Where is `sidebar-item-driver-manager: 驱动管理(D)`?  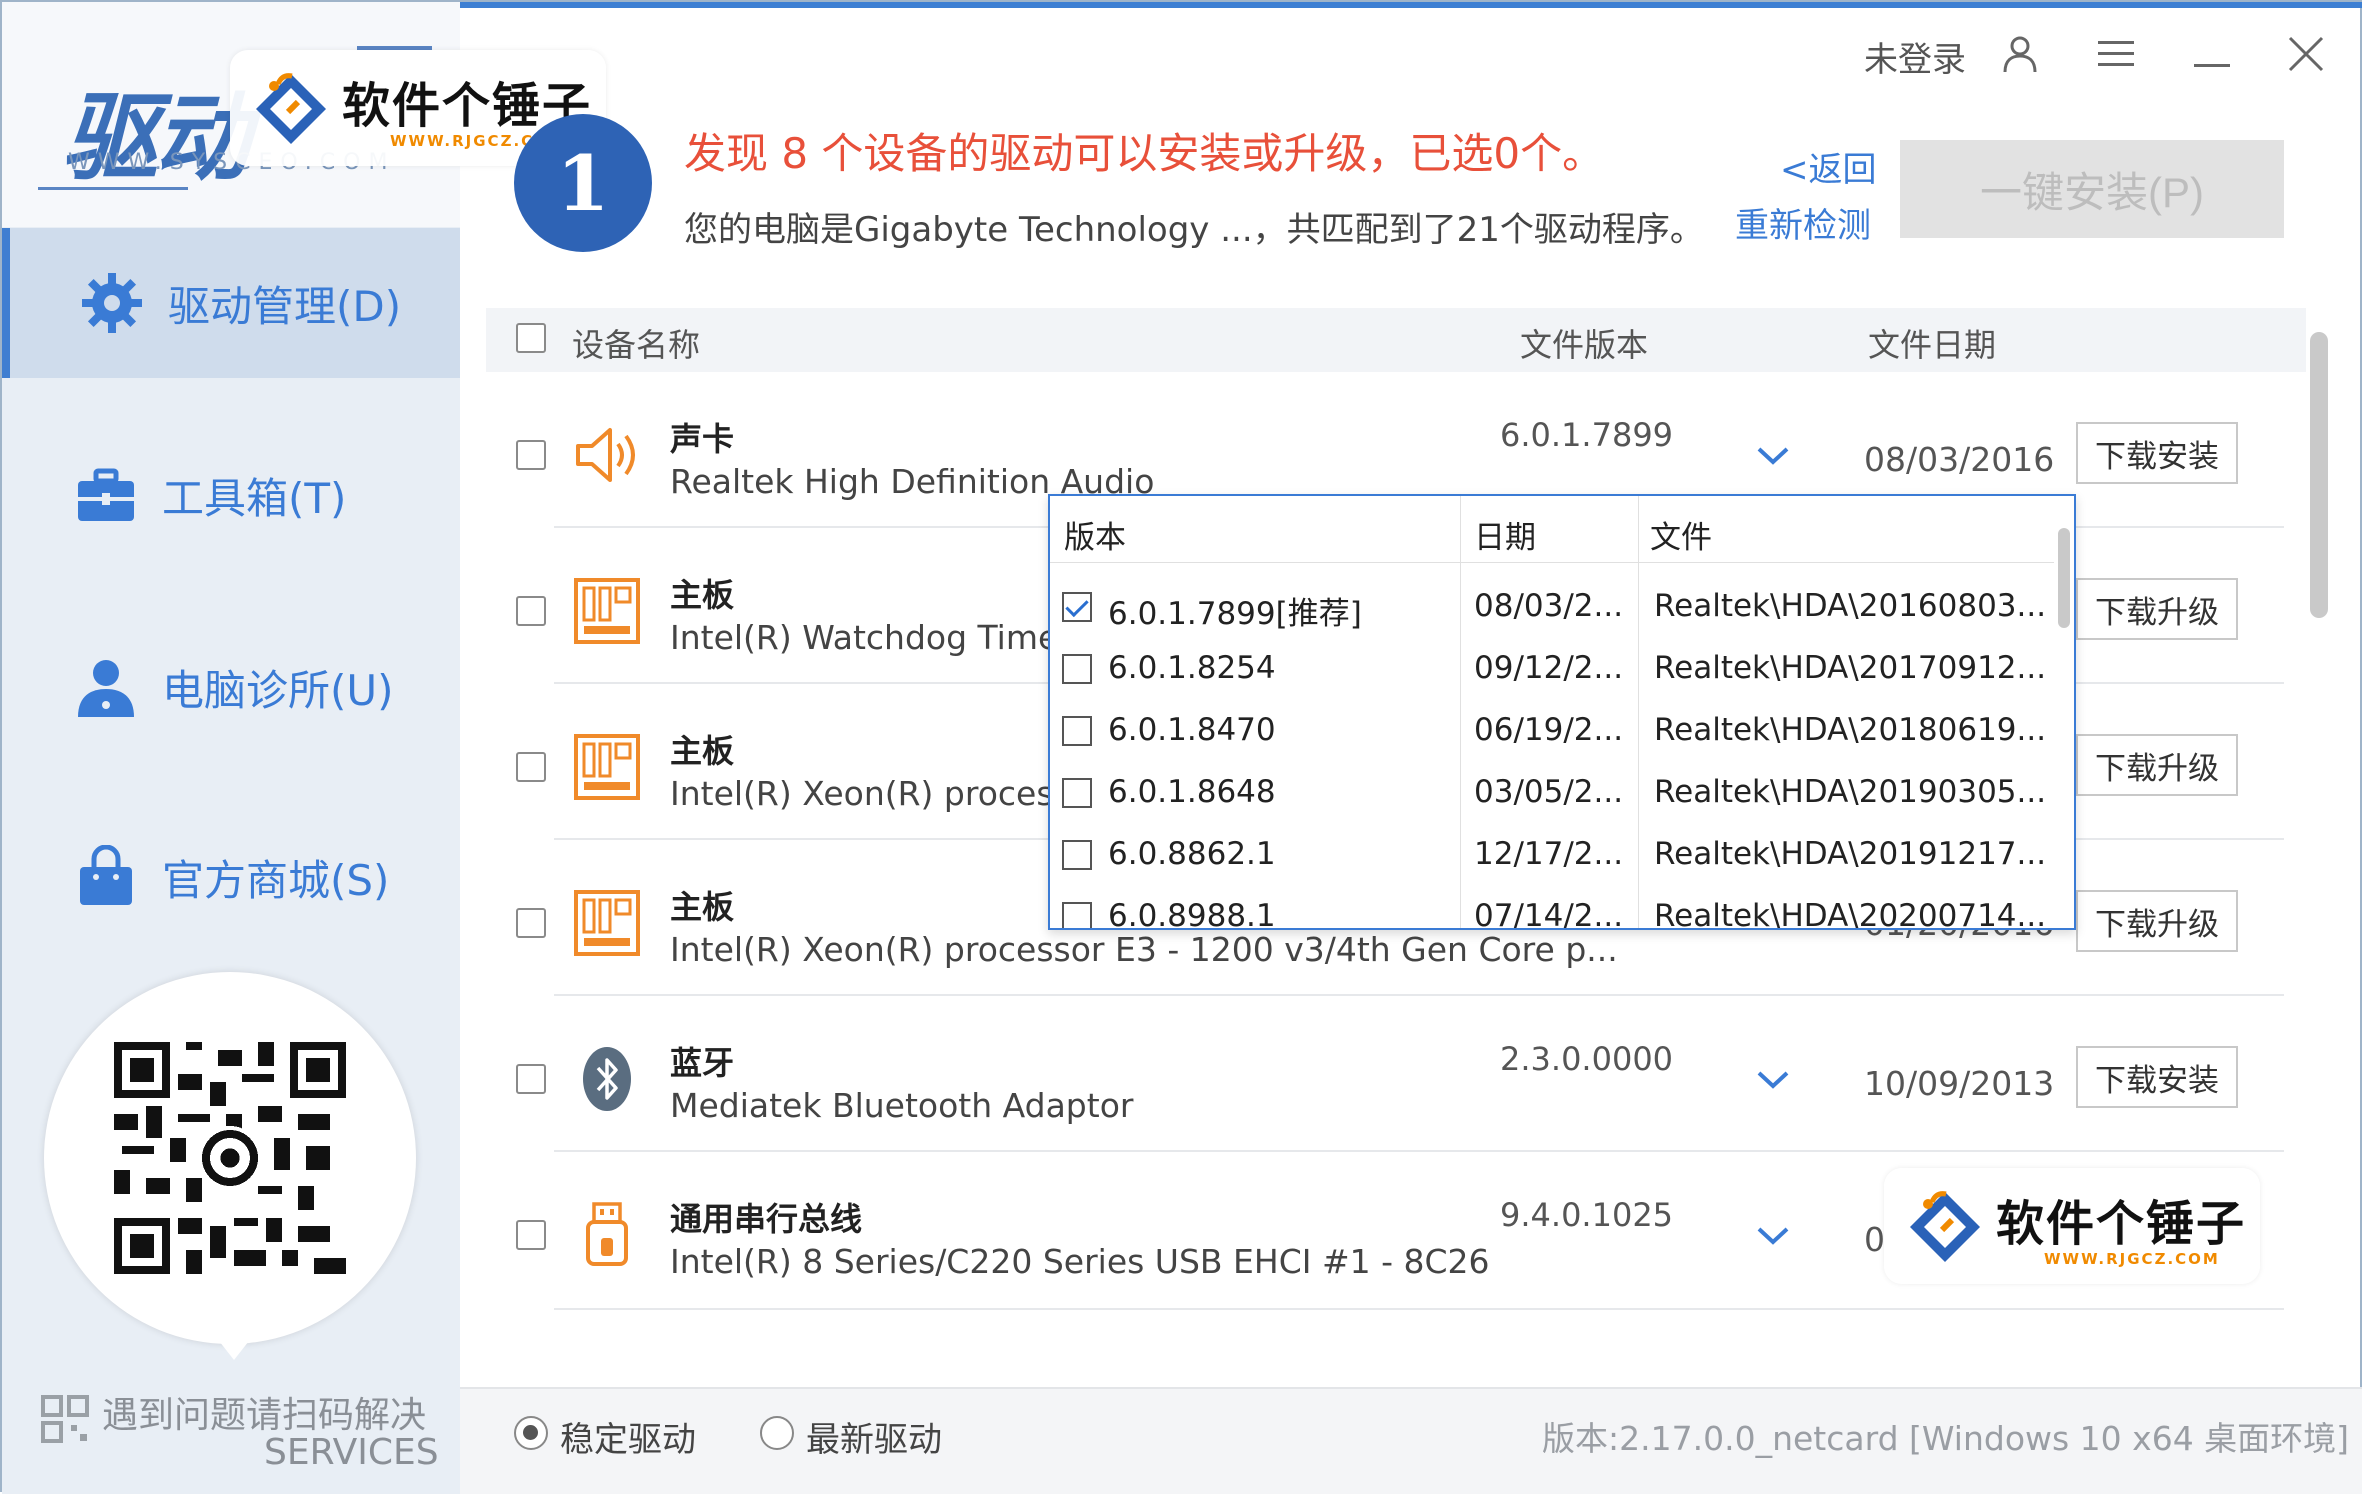 sidebar-item-driver-manager: 驱动管理(D) is located at coordinates (231, 303).